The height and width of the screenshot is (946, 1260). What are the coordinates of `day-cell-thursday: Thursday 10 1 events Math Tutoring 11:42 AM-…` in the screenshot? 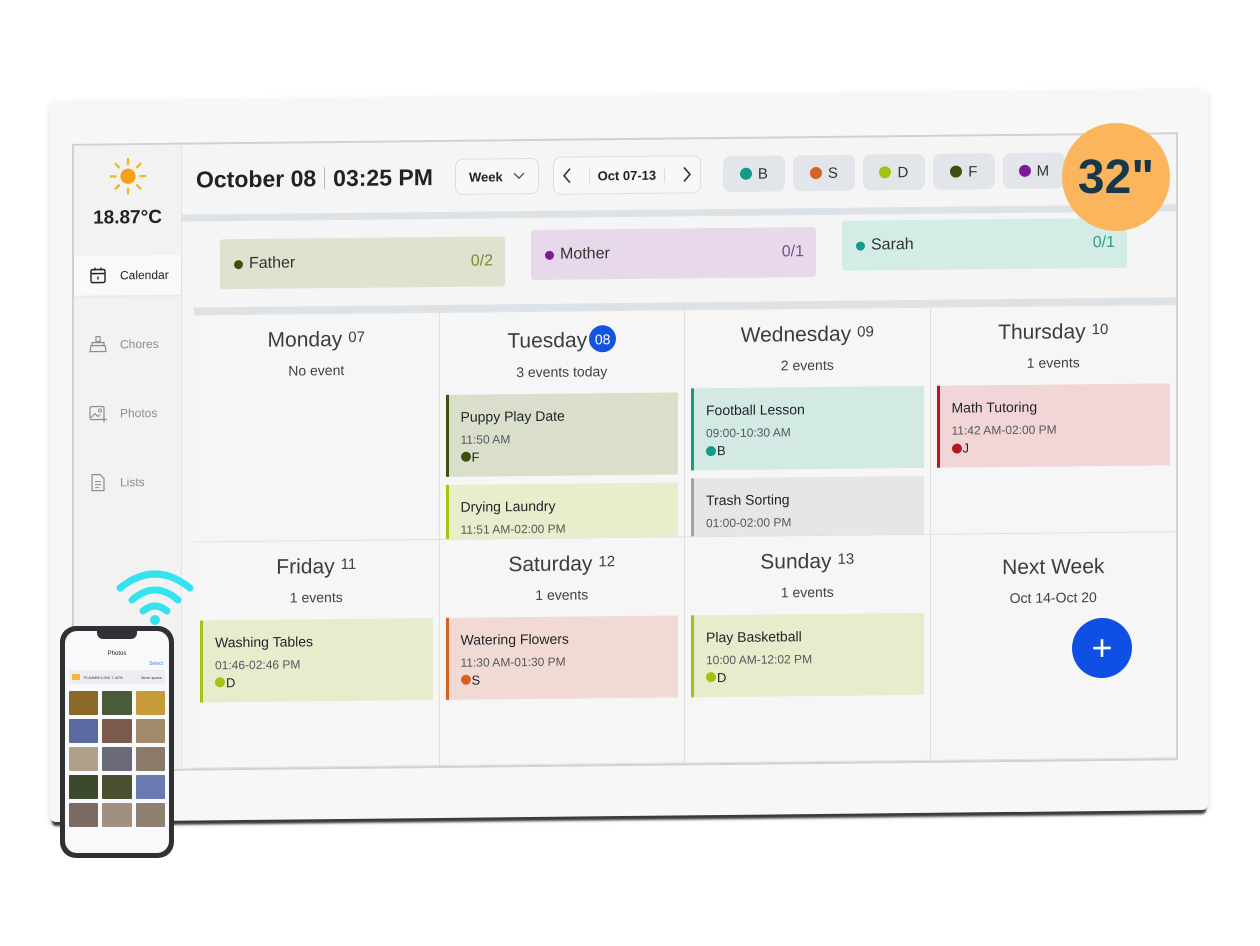 It's located at (1053, 420).